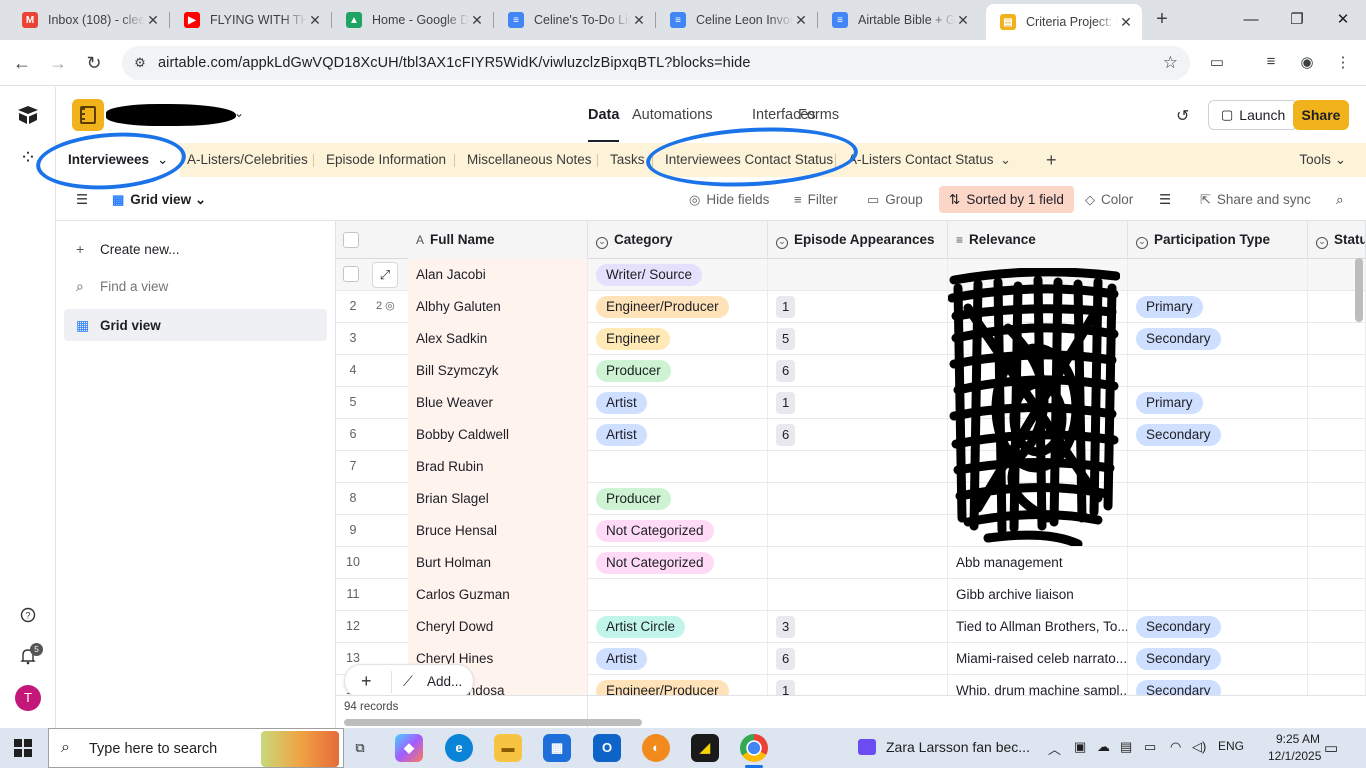  I want to click on table-row: 8 Brian Slagel Producer, so click(851, 499).